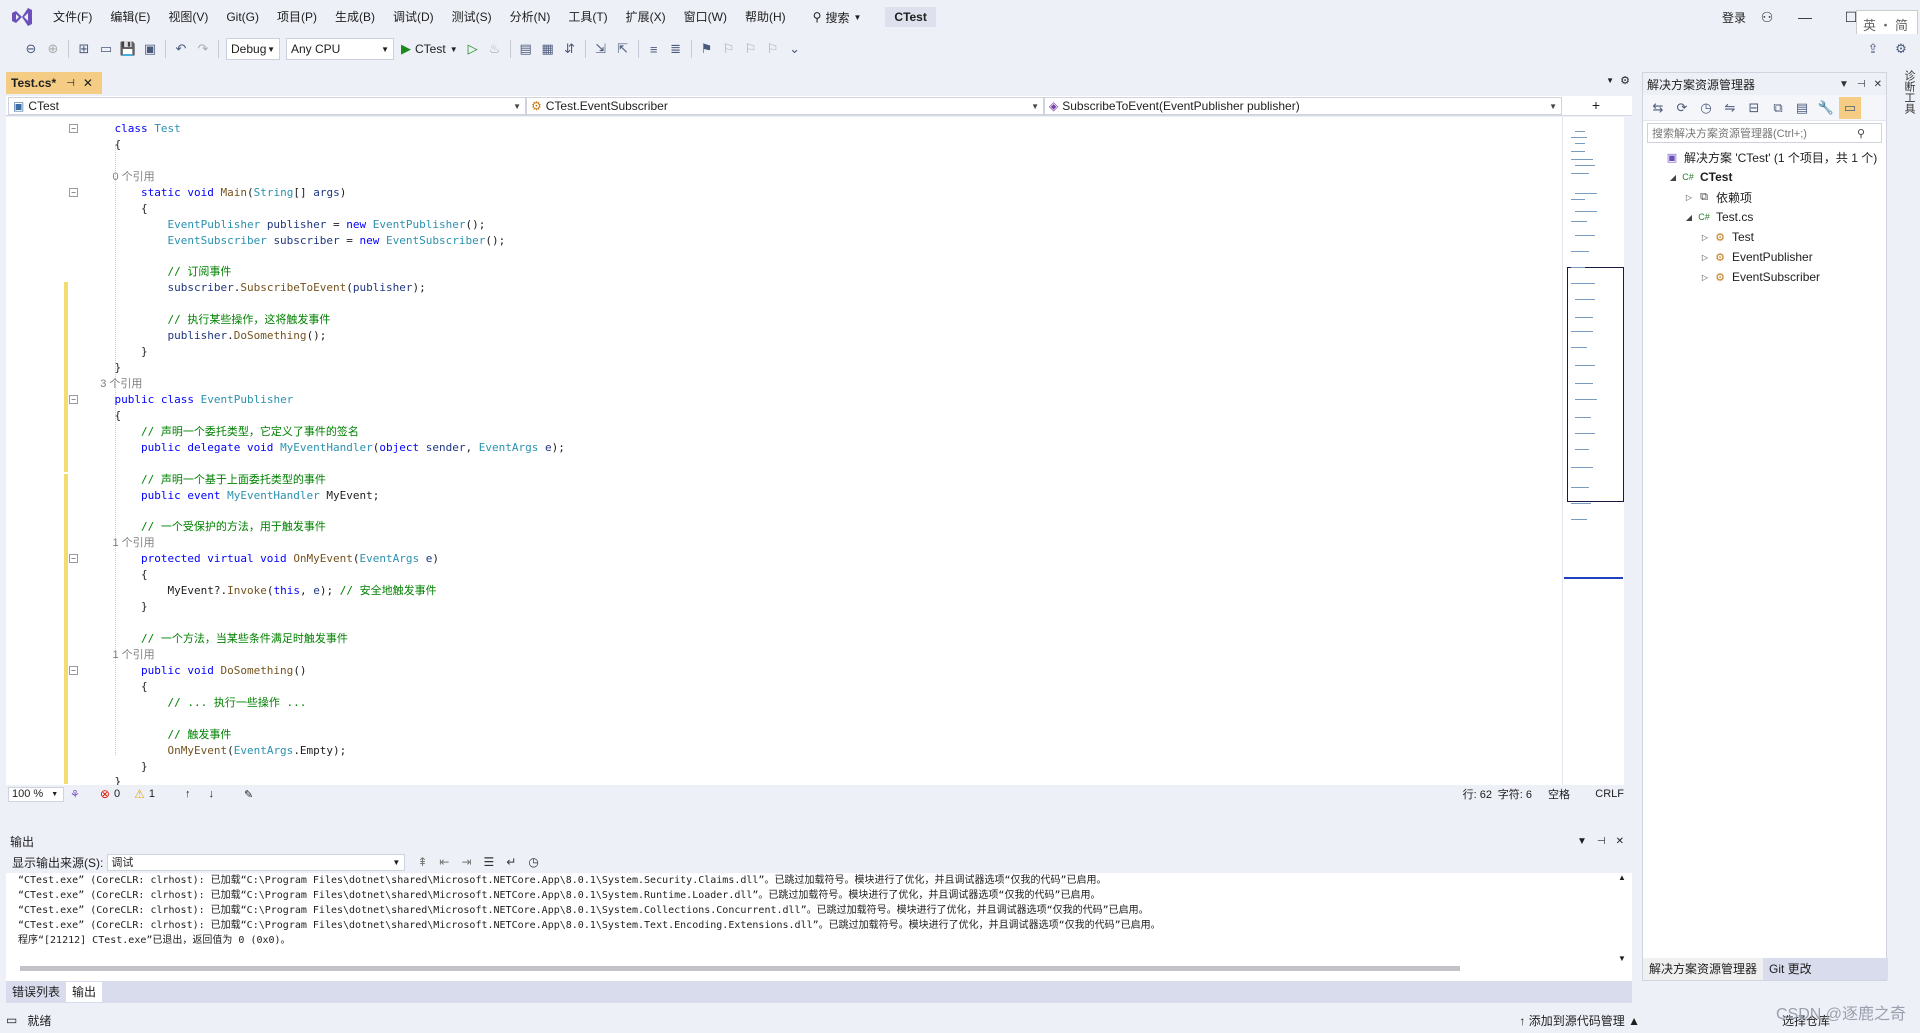 The image size is (1920, 1033). I want to click on undo-icon: ↶, so click(181, 49).